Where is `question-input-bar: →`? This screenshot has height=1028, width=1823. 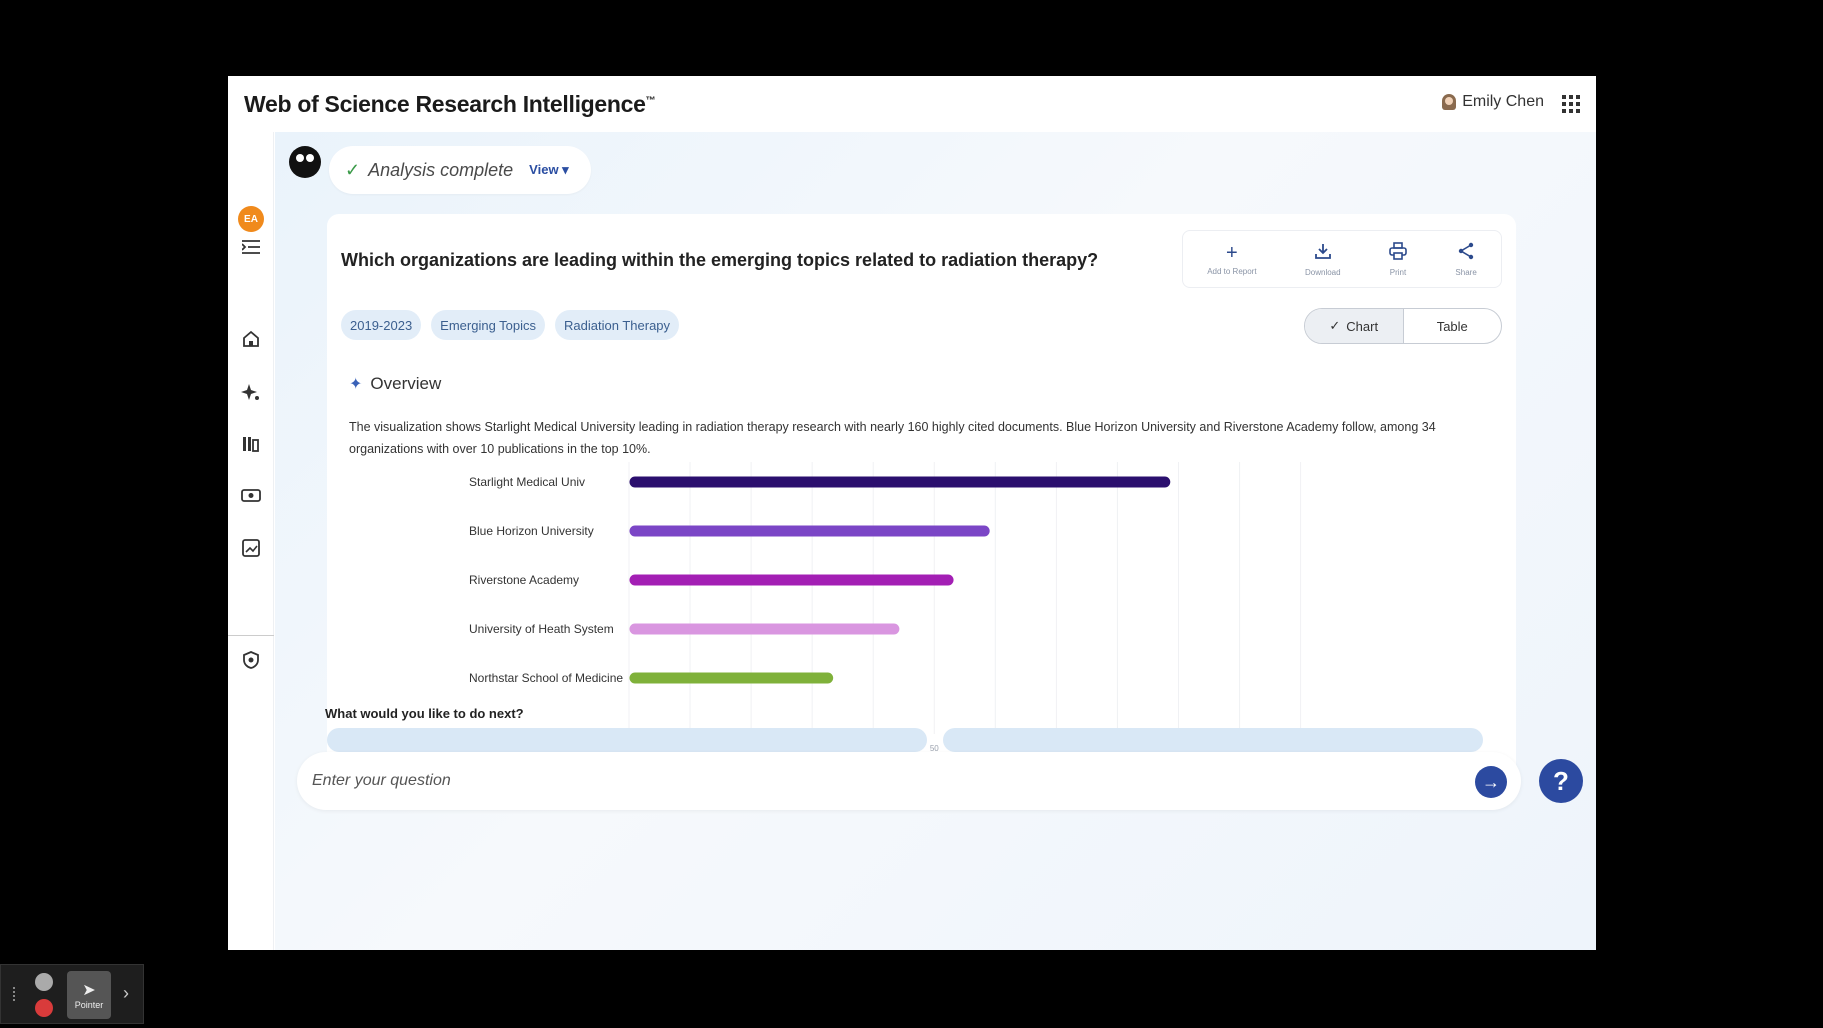
question-input-bar: → is located at coordinates (909, 781).